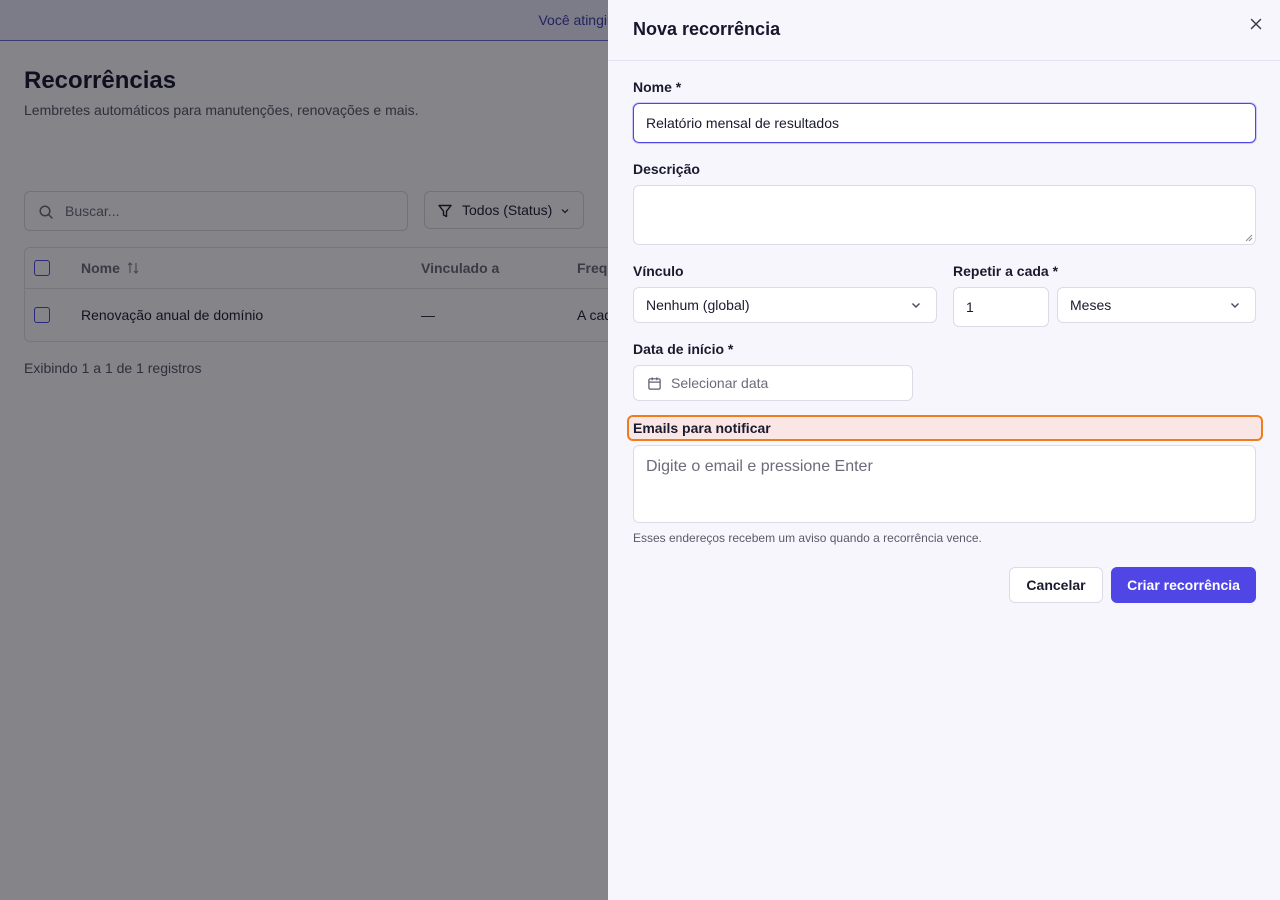  What do you see at coordinates (759, 466) in the screenshot?
I see `emails-placeholder: Digite o email e pressione Enter` at bounding box center [759, 466].